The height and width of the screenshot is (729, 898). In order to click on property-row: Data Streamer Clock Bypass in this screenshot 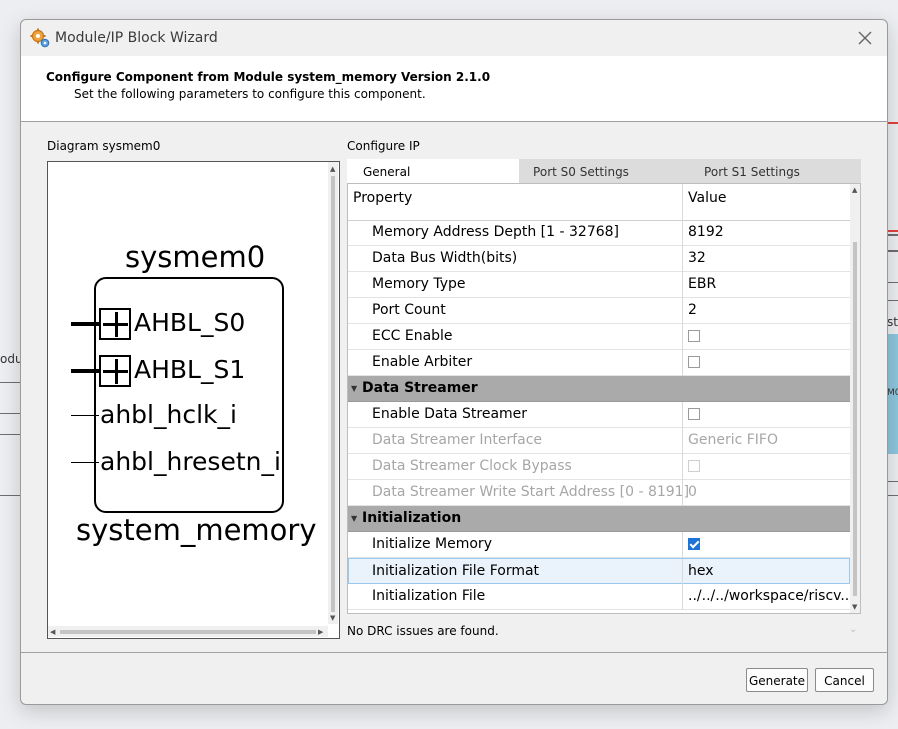, I will do `click(599, 467)`.